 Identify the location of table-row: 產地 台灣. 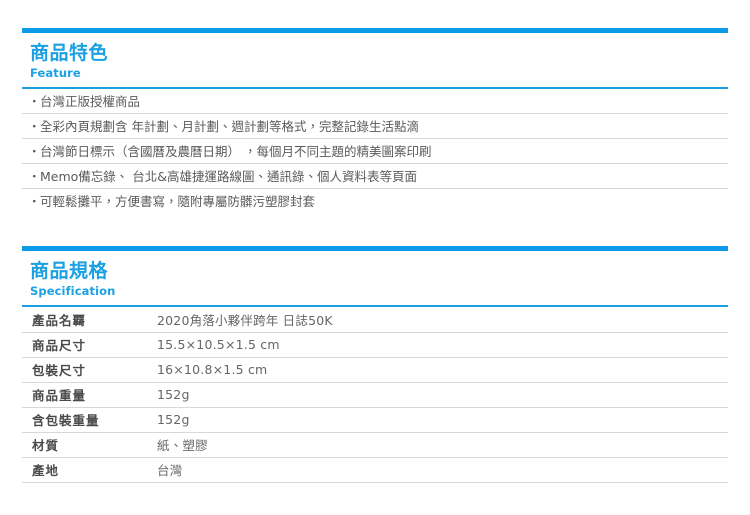
(375, 470).